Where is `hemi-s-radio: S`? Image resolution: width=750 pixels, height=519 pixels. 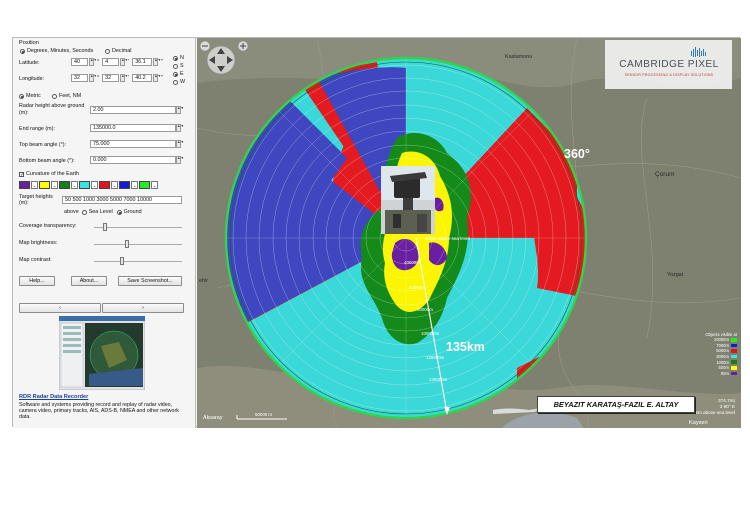
hemi-s-radio: S is located at coordinates (178, 66).